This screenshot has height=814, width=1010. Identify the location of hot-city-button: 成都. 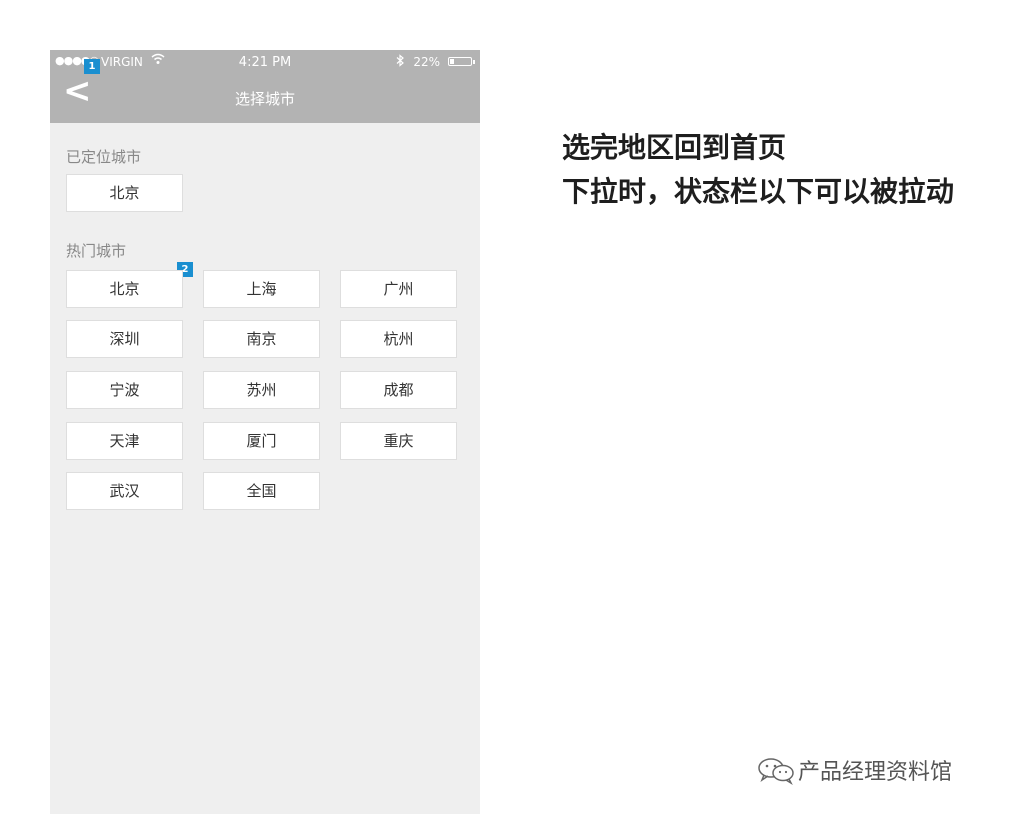
(398, 390).